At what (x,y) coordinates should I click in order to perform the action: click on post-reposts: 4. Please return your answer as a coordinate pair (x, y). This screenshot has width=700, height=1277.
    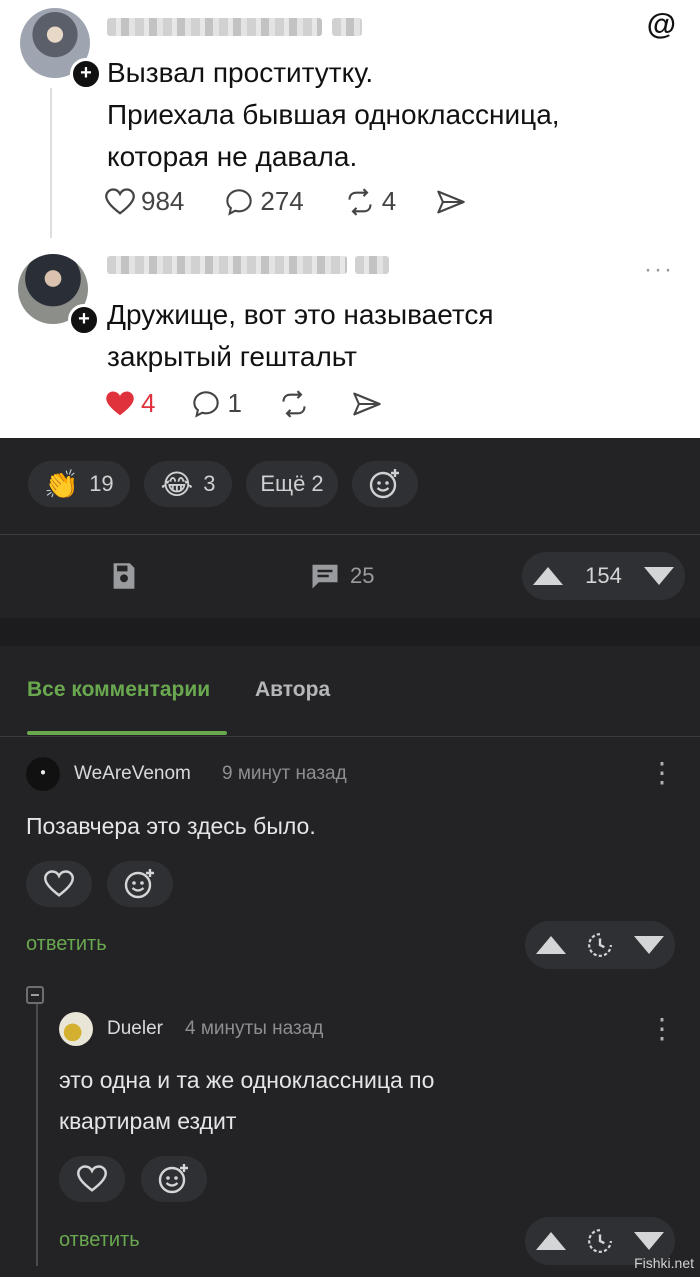
    Looking at the image, I should click on (370, 201).